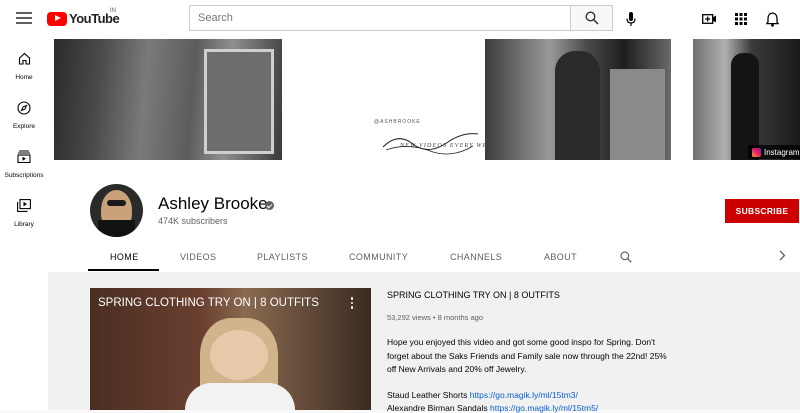 The width and height of the screenshot is (800, 413). I want to click on thumbnail-title: SPRING CLOTHING TRY ON | 8 OUTFITS, so click(208, 303).